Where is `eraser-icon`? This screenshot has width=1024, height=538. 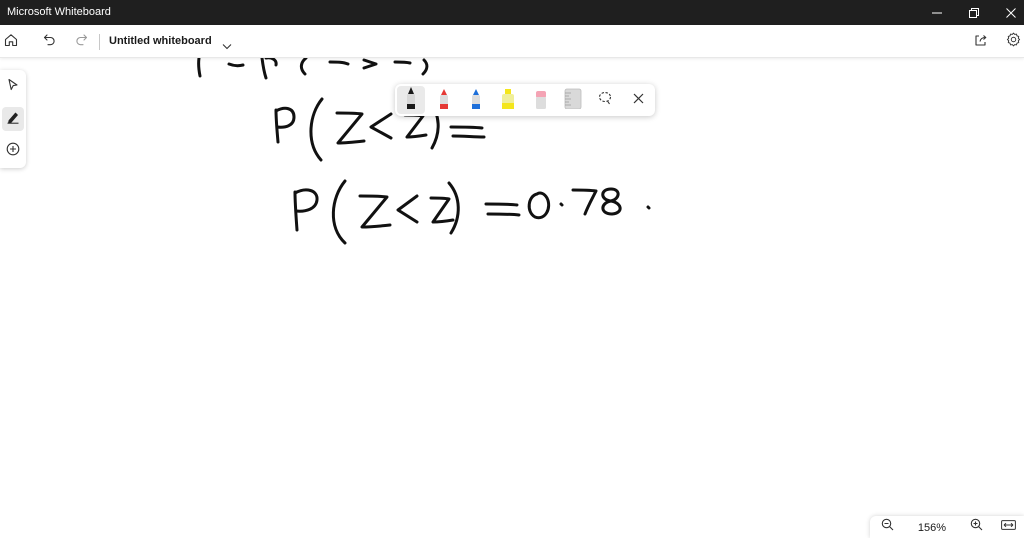 eraser-icon is located at coordinates (541, 99).